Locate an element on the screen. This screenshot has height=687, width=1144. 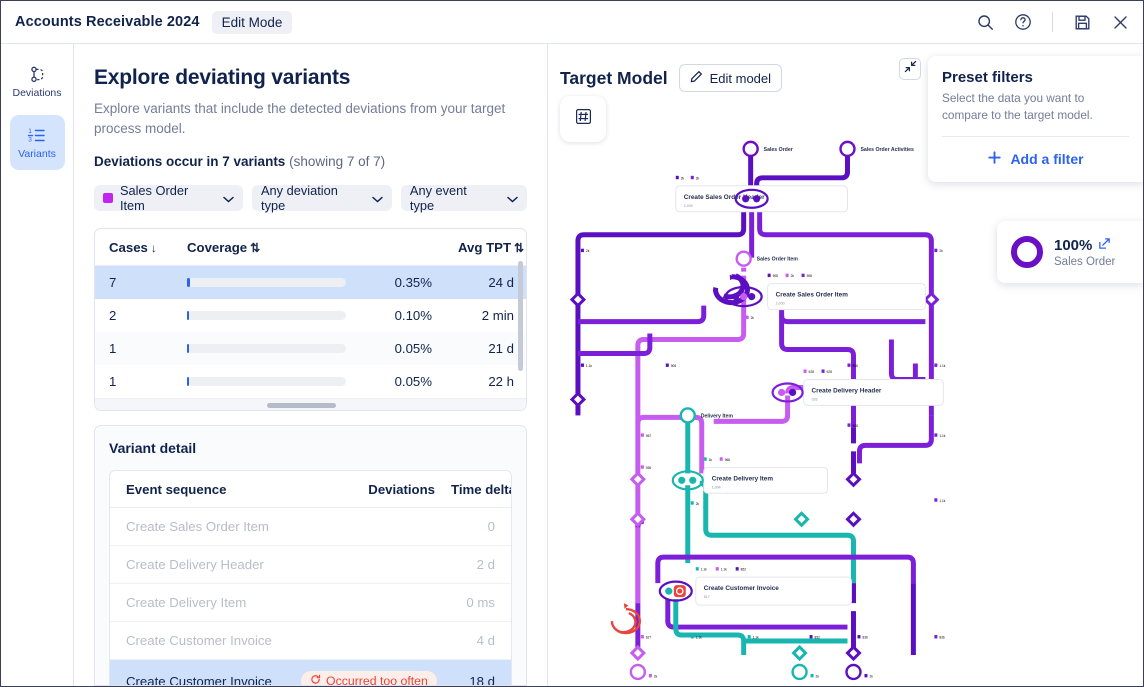
svg-text: 1 is located at coordinates (30, 131).